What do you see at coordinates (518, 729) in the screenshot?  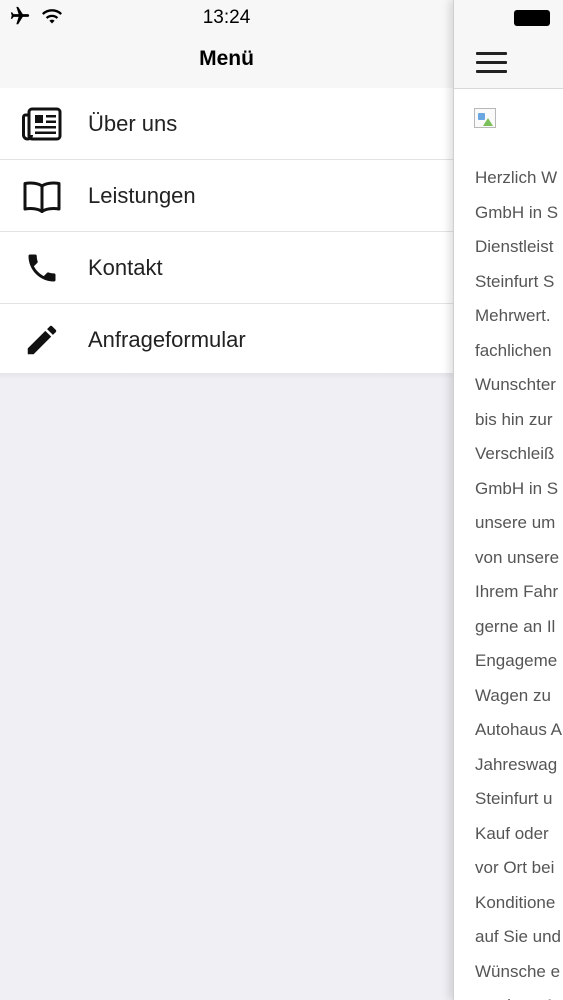 I see `text-line: Autohaus A` at bounding box center [518, 729].